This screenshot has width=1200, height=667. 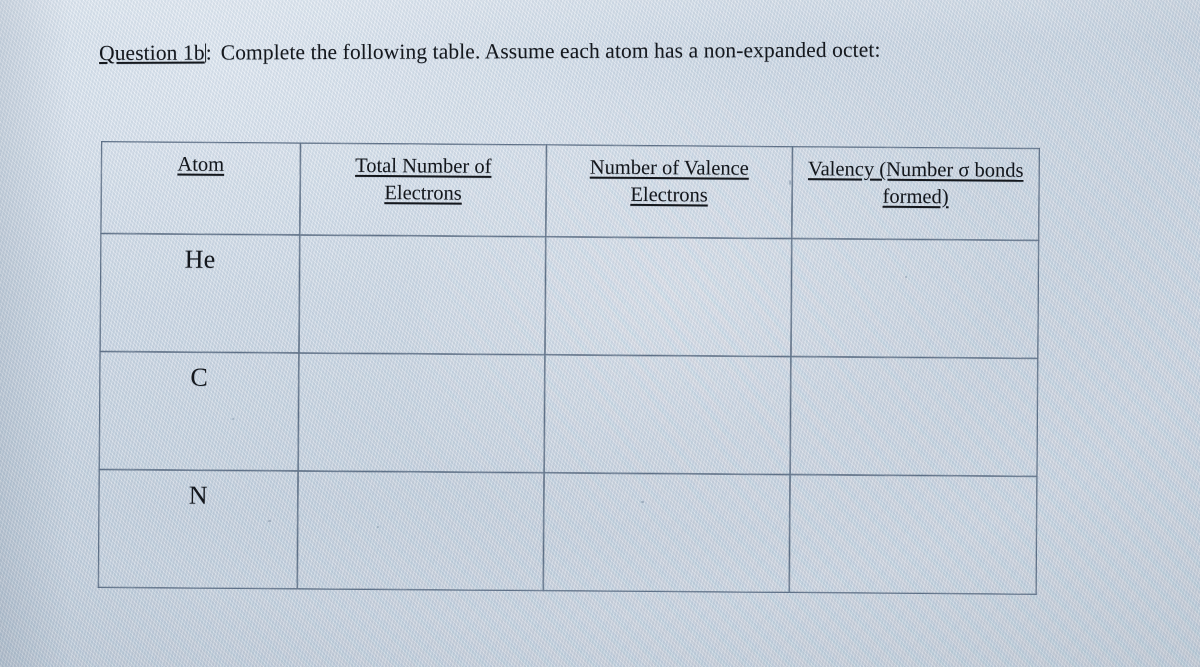 What do you see at coordinates (198, 495) in the screenshot?
I see `atom-symbol: N` at bounding box center [198, 495].